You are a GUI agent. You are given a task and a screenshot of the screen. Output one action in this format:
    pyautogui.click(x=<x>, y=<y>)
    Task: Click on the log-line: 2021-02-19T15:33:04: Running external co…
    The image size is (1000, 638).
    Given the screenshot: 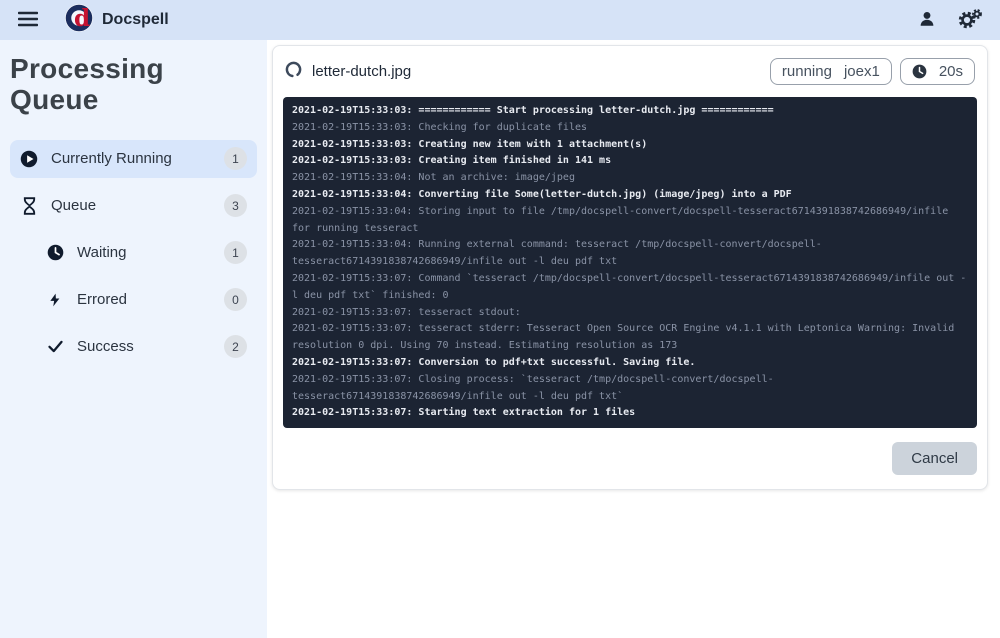 What is the action you would take?
    pyautogui.click(x=557, y=253)
    